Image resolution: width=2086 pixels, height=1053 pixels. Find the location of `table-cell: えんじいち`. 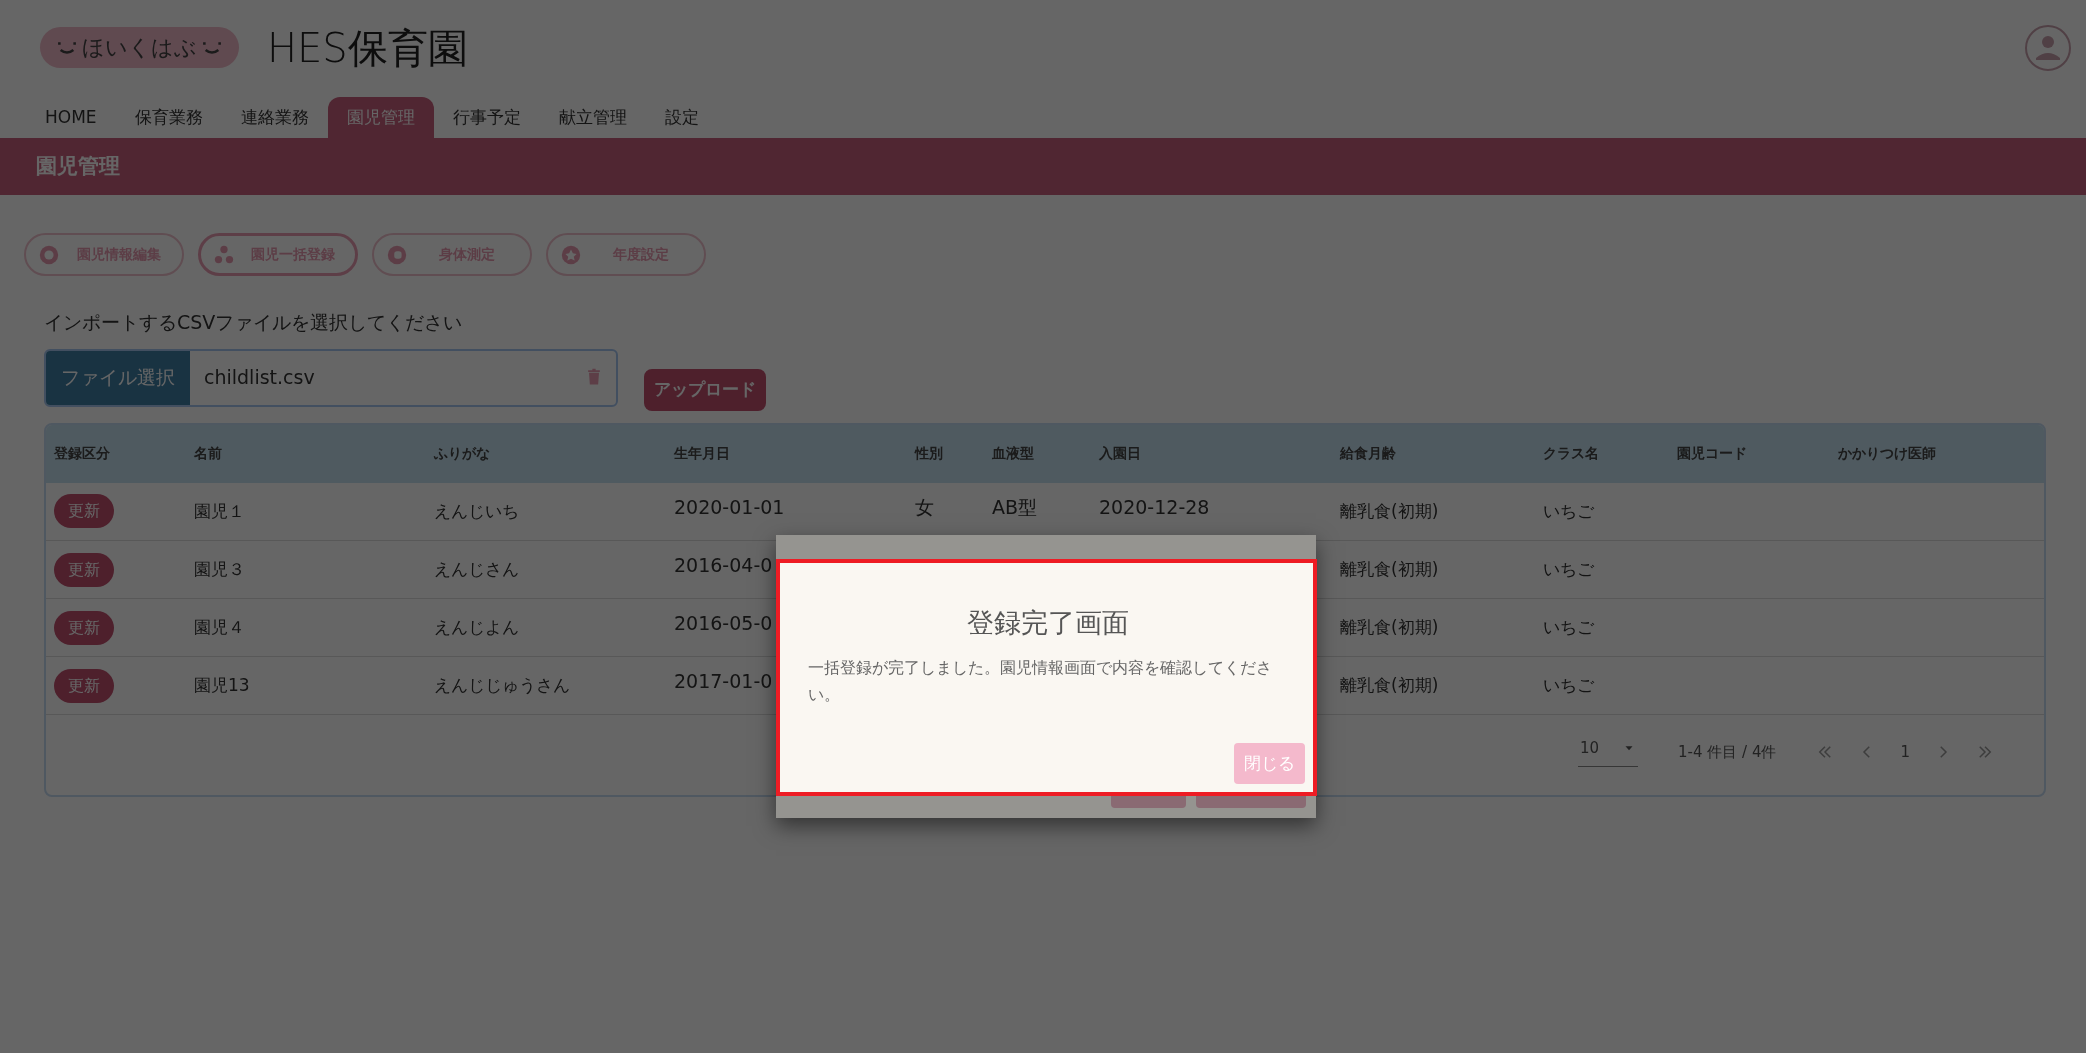

table-cell: えんじいち is located at coordinates (476, 510).